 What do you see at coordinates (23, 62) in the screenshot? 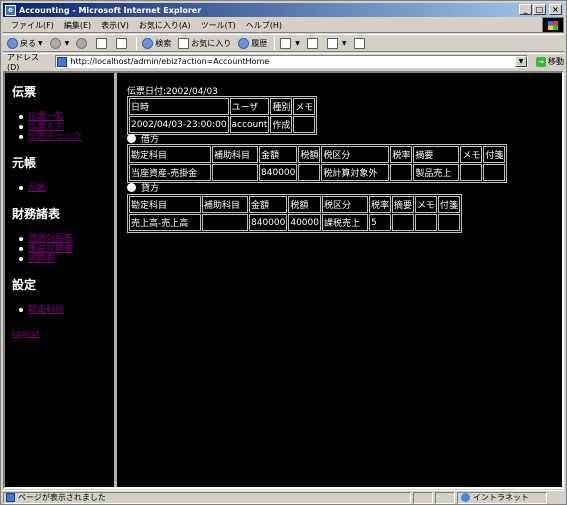
I see `address-label: アドレス(D)` at bounding box center [23, 62].